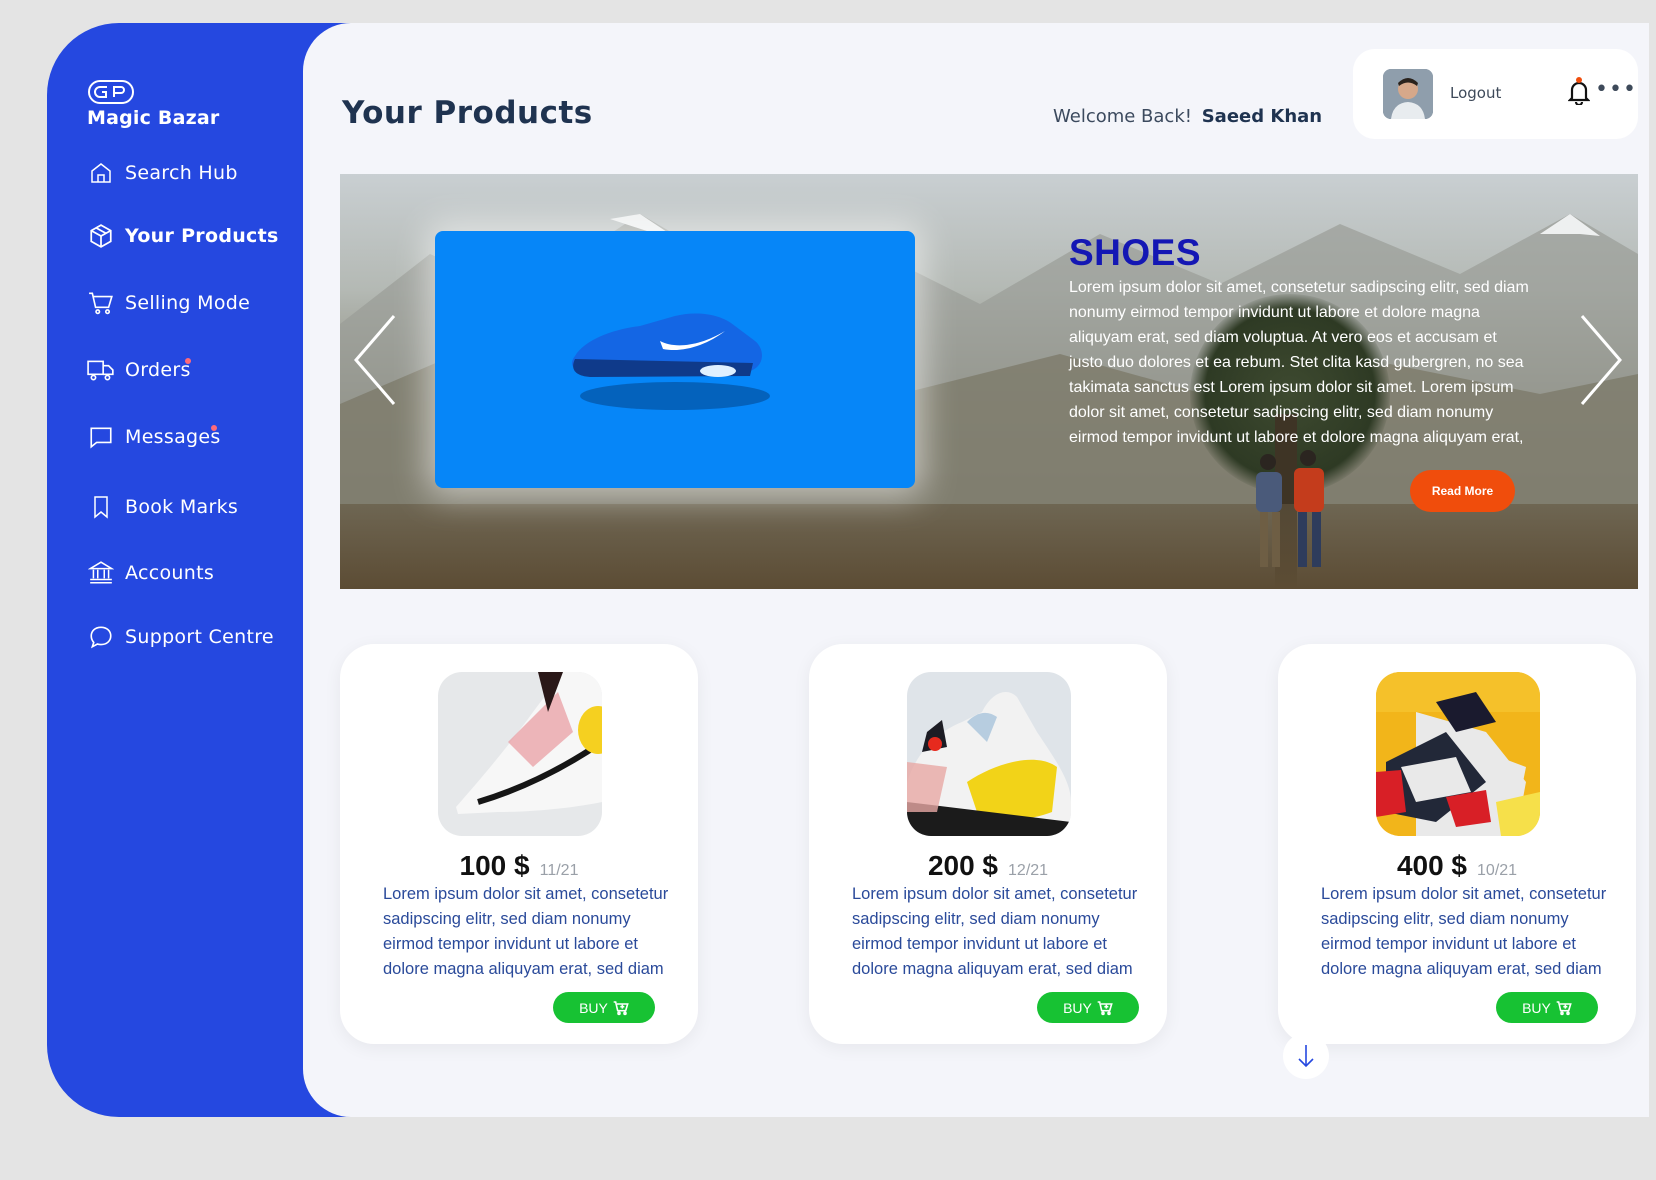  I want to click on scroll-down-button, so click(1306, 1056).